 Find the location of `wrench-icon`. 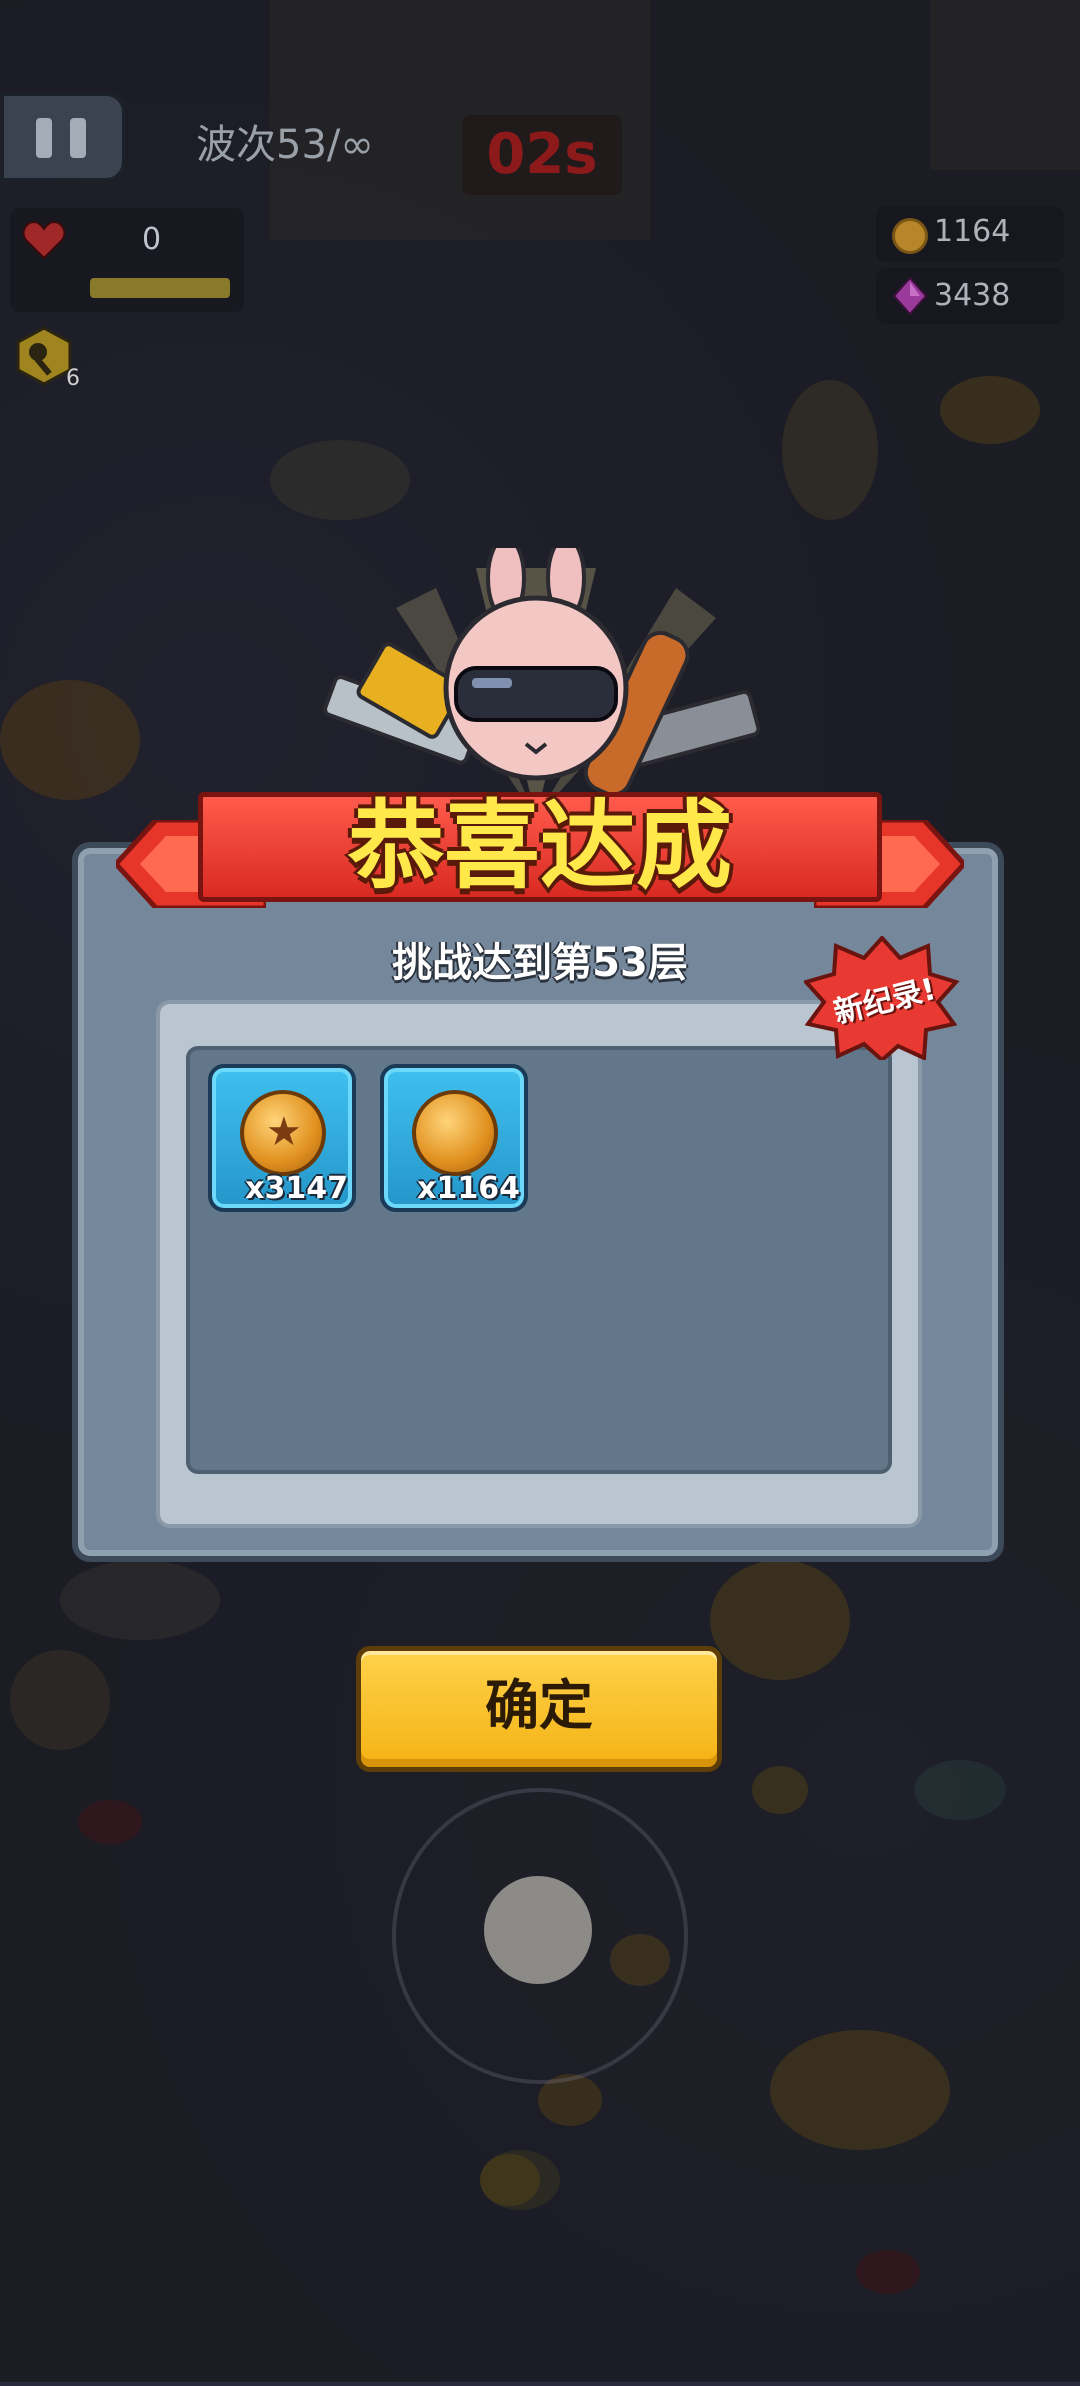

wrench-icon is located at coordinates (44, 356).